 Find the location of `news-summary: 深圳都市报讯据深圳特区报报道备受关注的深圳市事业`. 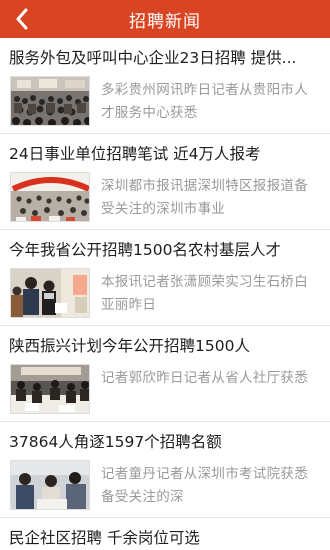

news-summary: 深圳都市报讯据深圳特区报报道备受关注的深圳市事业 is located at coordinates (204, 197).